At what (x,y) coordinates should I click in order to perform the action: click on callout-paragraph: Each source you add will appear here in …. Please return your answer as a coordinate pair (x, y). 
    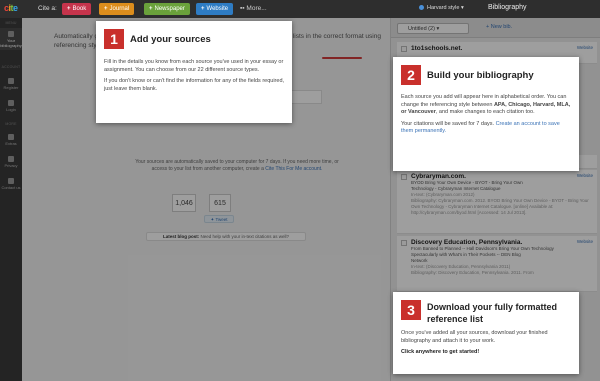
    Looking at the image, I should click on (487, 105).